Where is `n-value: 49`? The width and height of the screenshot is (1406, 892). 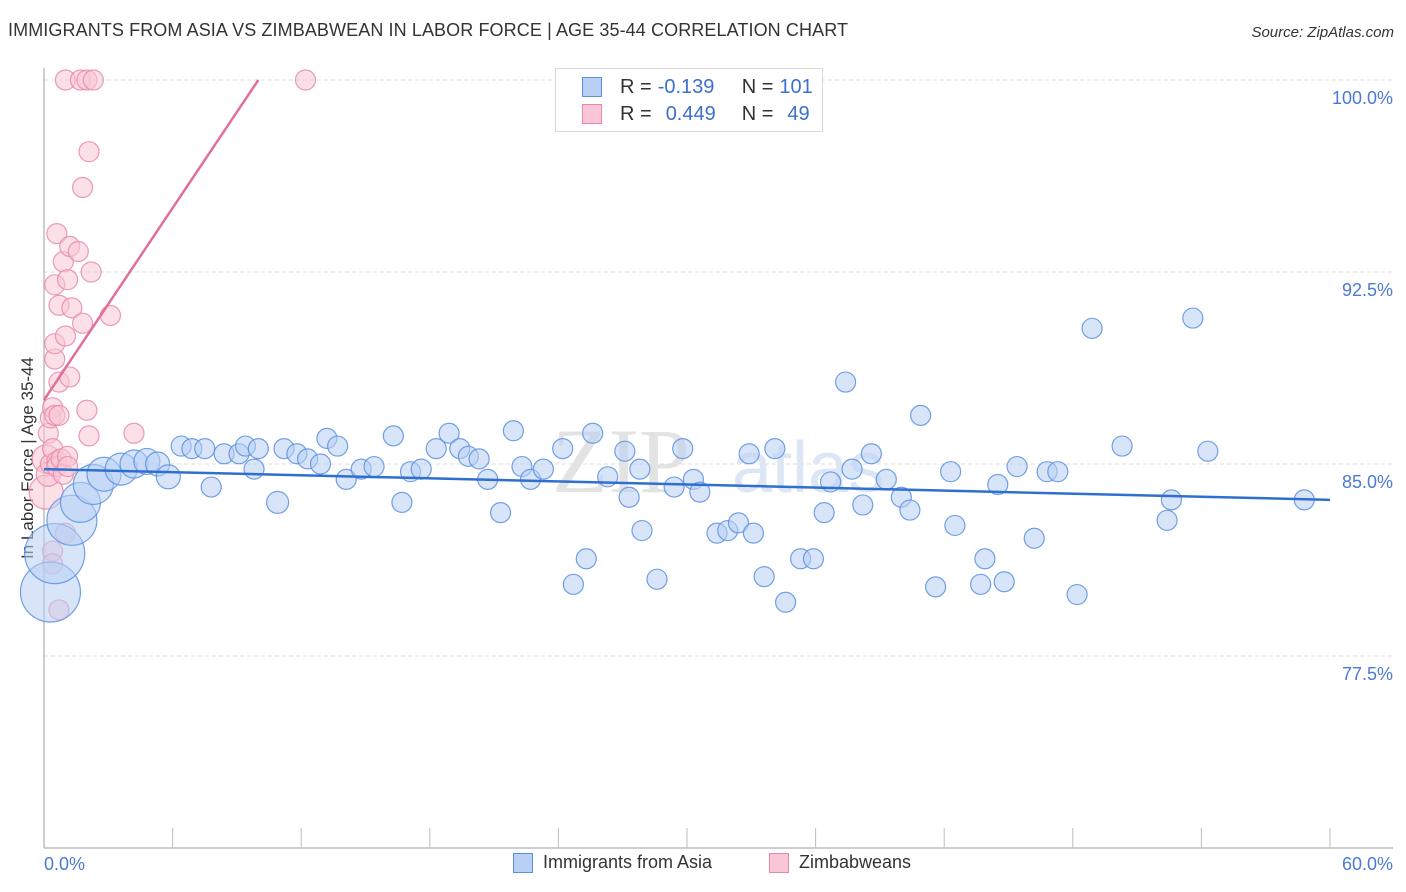
n-value: 49 is located at coordinates (798, 113).